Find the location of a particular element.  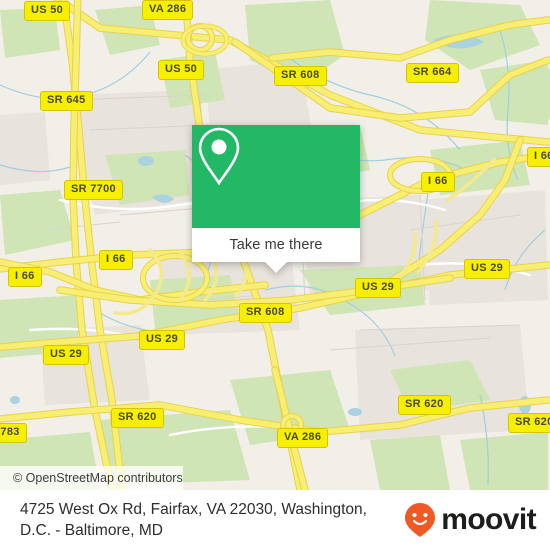

road-shield: SR 645 is located at coordinates (66, 101).